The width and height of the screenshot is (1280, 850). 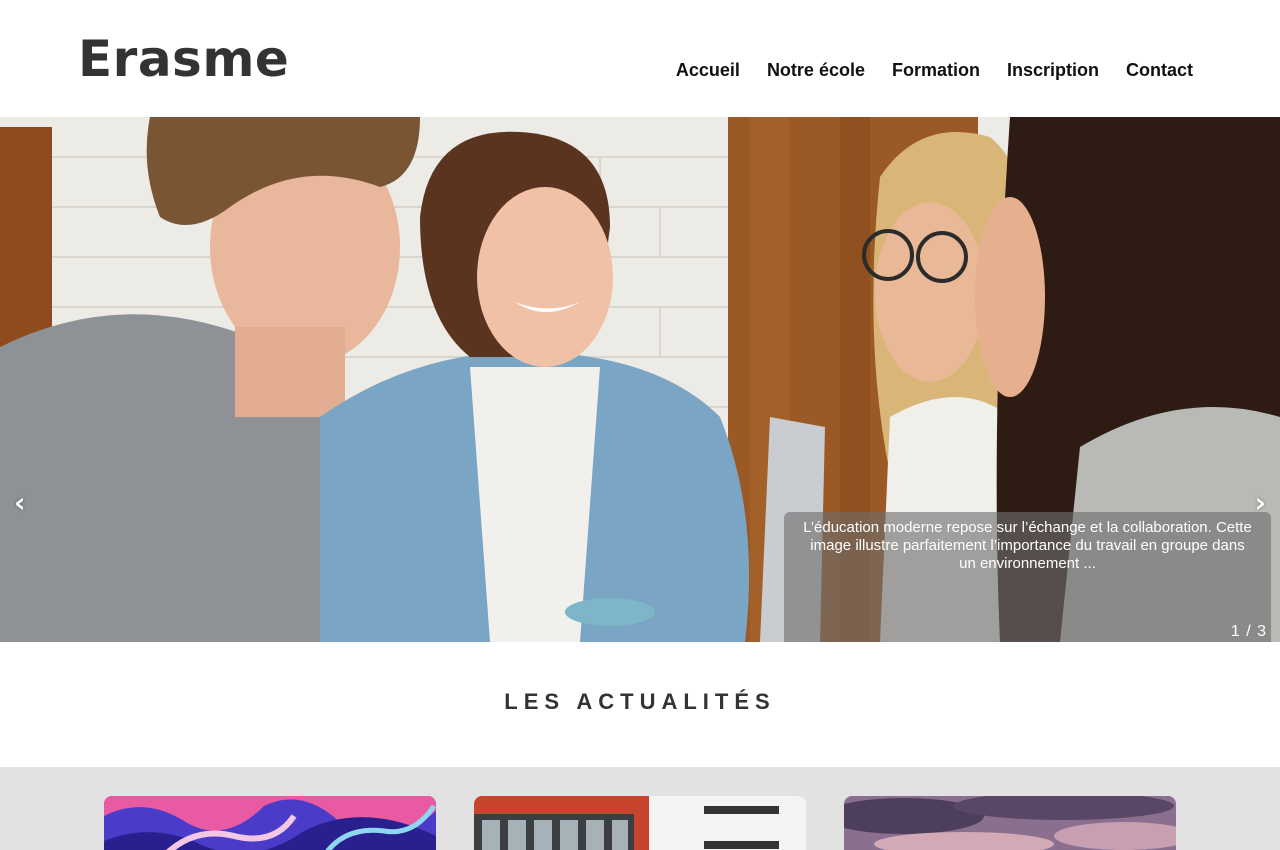 What do you see at coordinates (183, 59) in the screenshot?
I see `site-logo: Erasme` at bounding box center [183, 59].